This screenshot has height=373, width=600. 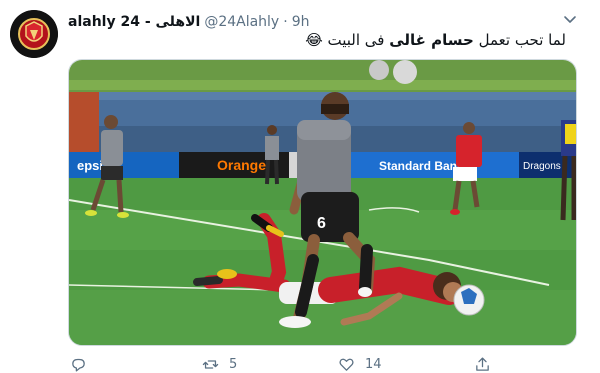 I want to click on reply-icon, so click(x=78, y=365).